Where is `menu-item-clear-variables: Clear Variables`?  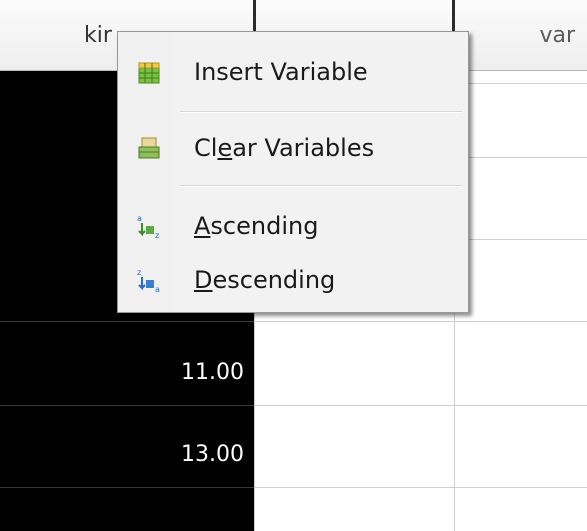 menu-item-clear-variables: Clear Variables is located at coordinates (293, 148).